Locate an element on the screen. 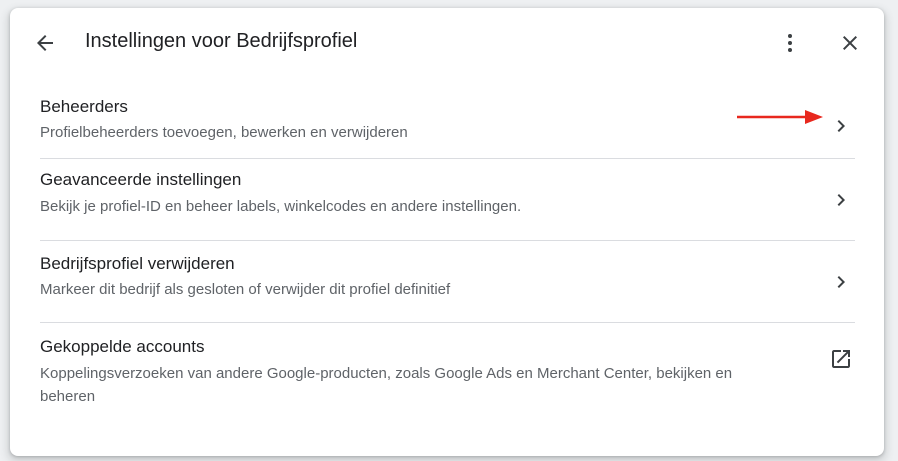 This screenshot has height=461, width=898. item-title: Gekoppelde accounts is located at coordinates (122, 346).